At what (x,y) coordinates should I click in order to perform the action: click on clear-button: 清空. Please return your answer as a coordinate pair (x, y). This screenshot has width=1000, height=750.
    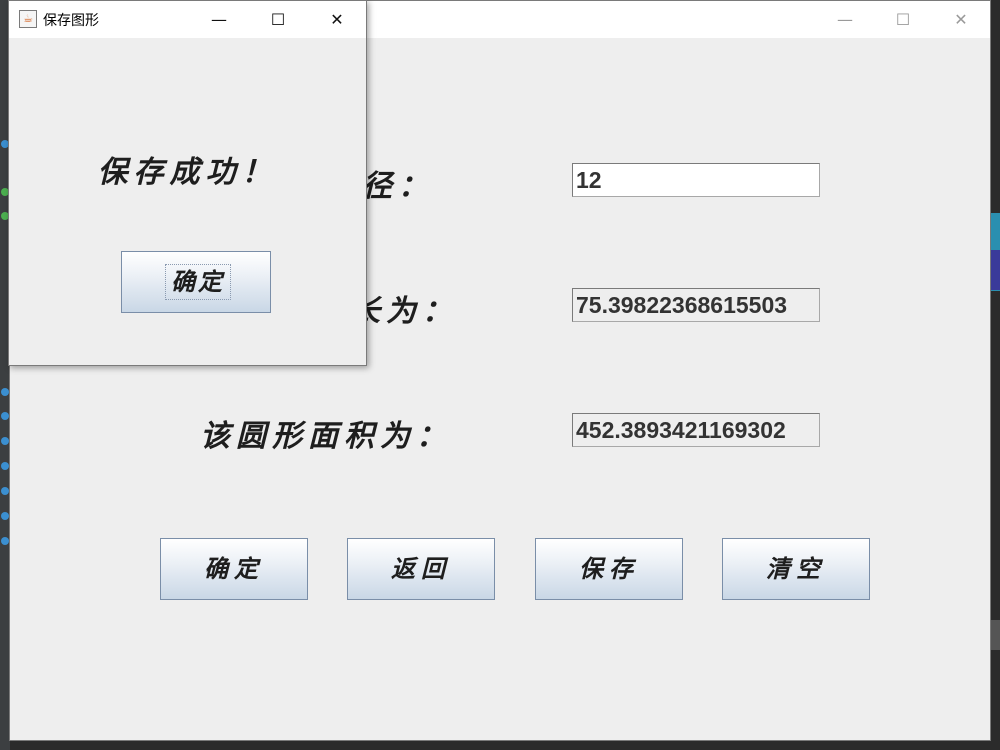
    Looking at the image, I should click on (796, 569).